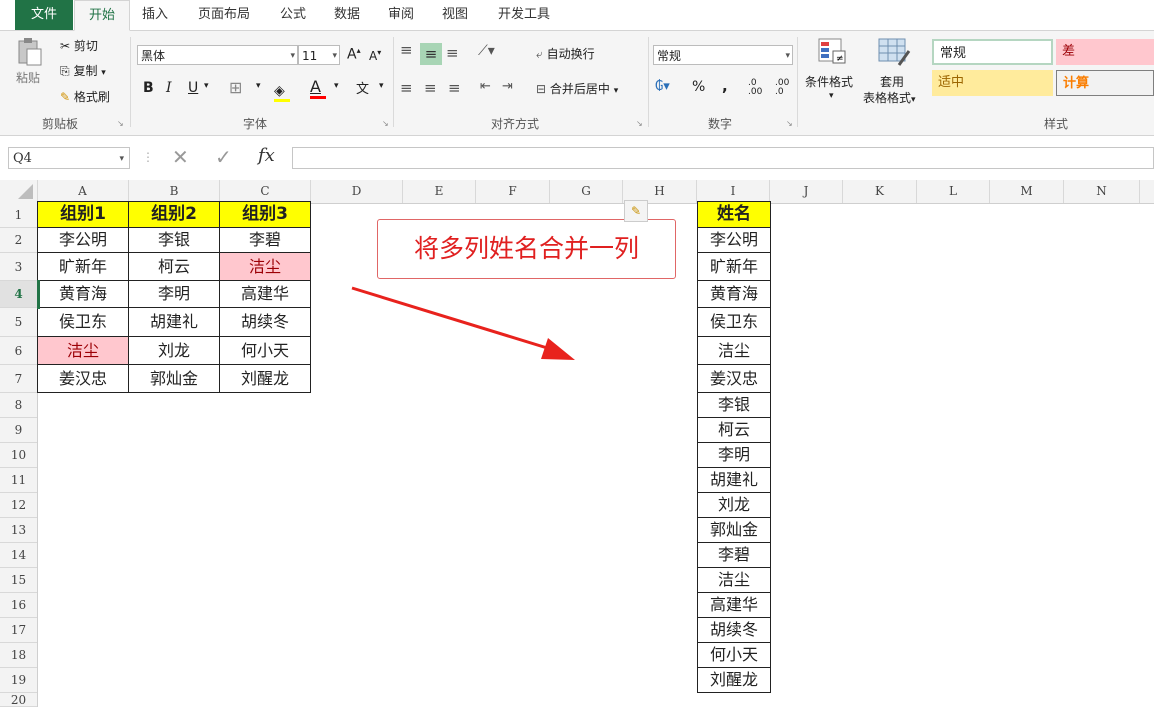 The width and height of the screenshot is (1154, 707). I want to click on name-list-cell: 胡续冬, so click(734, 630).